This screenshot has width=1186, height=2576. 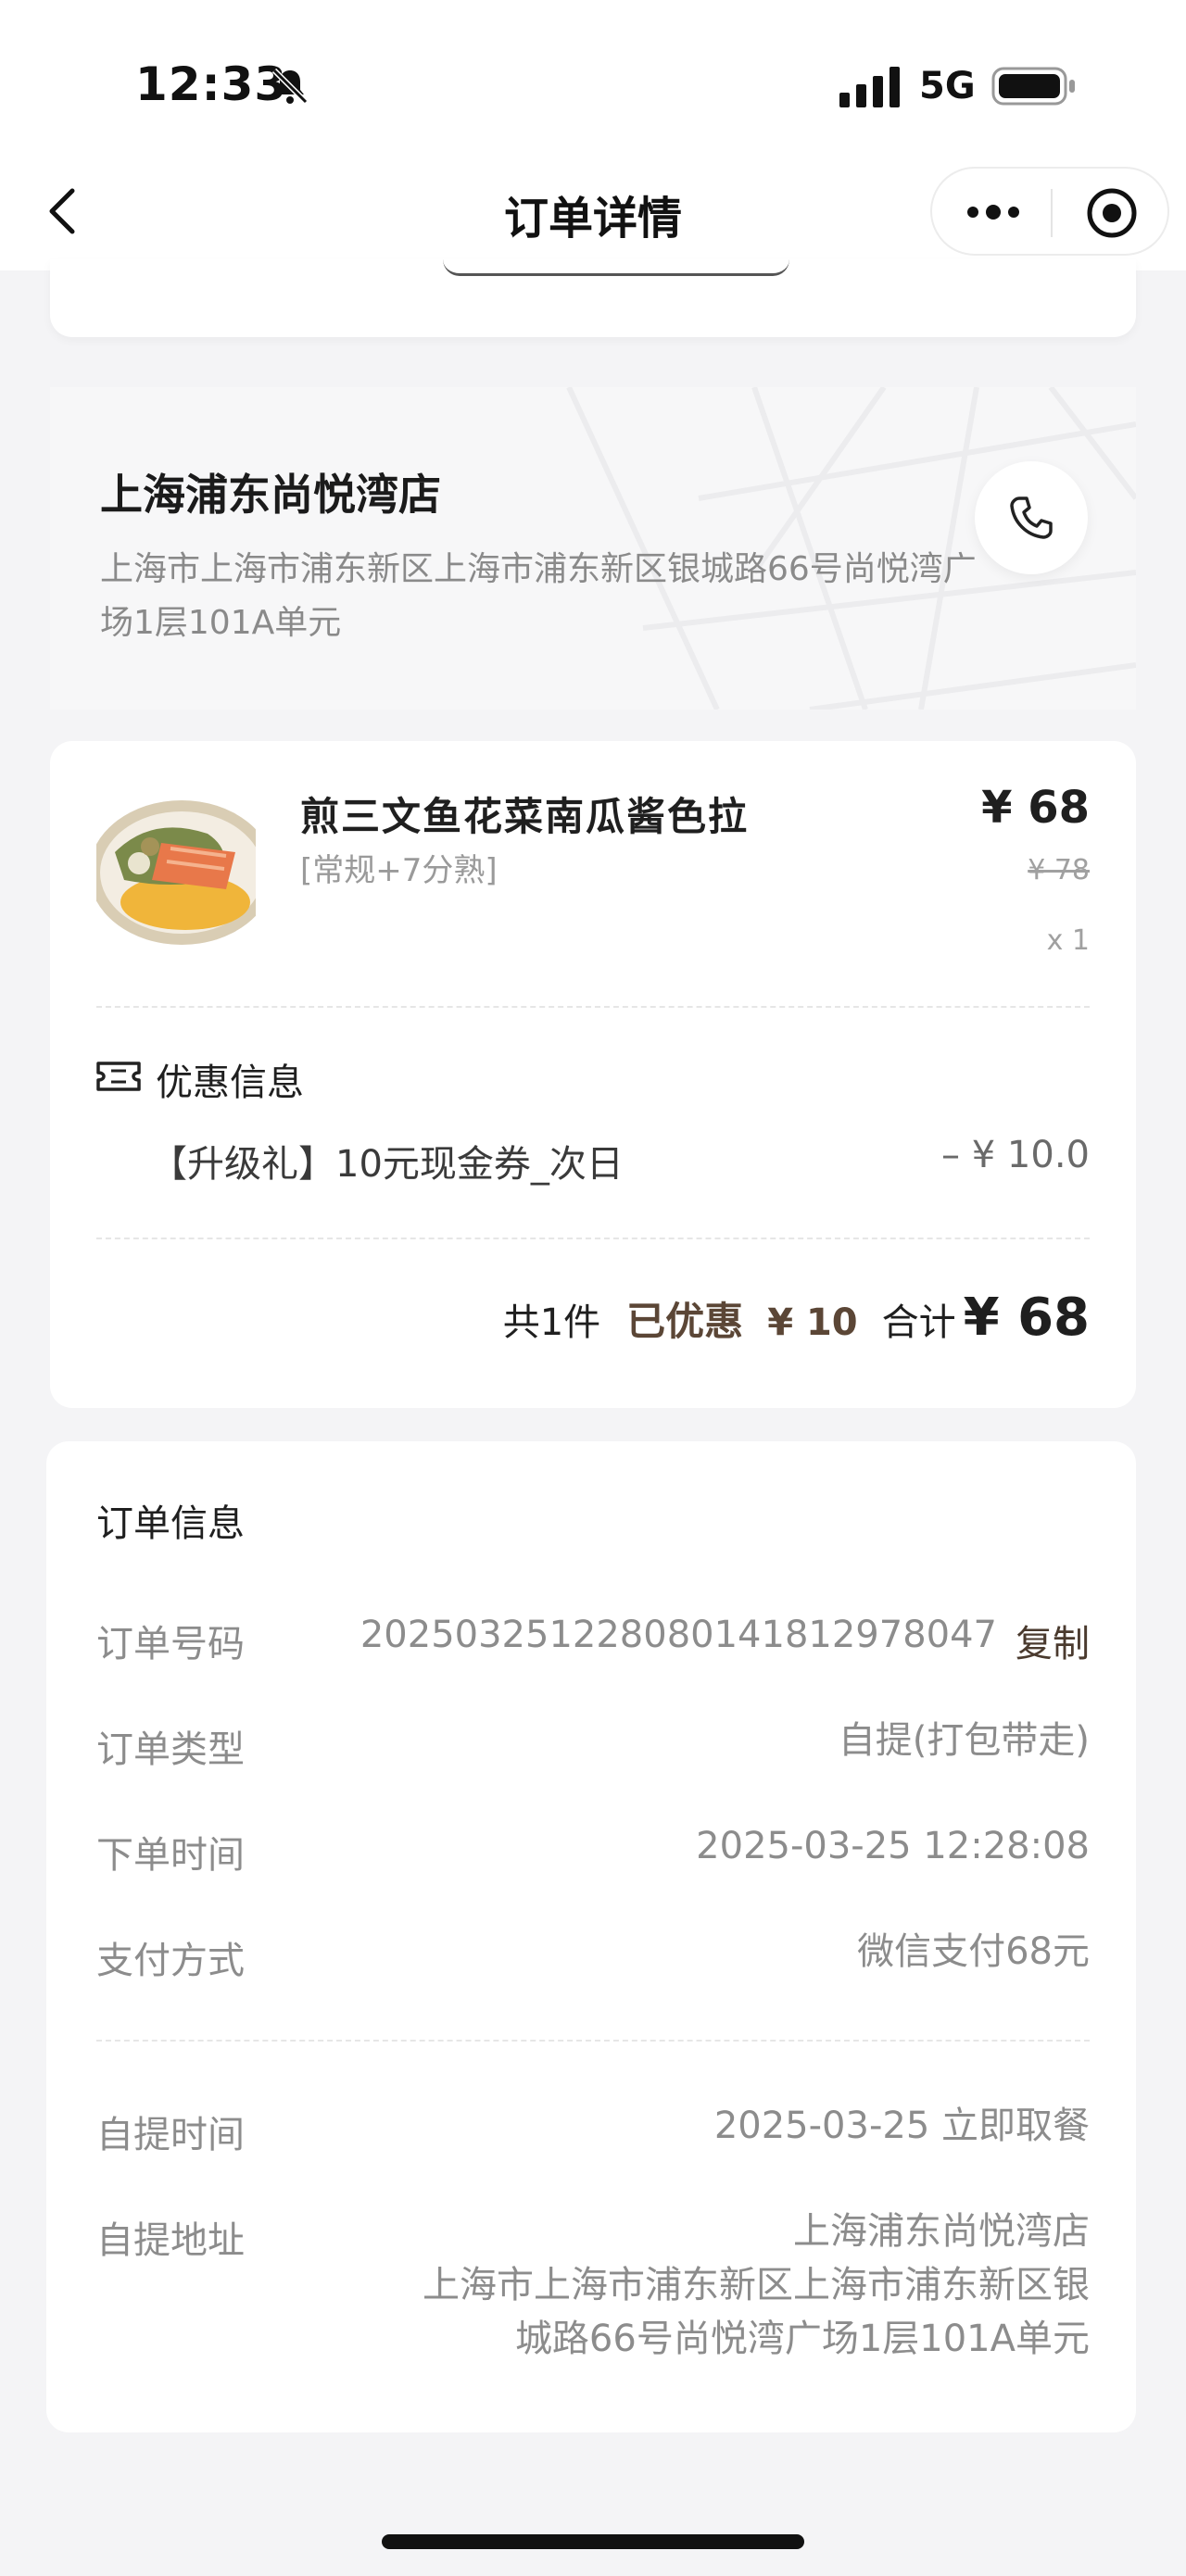 What do you see at coordinates (1035, 808) in the screenshot?
I see `product-price: ¥ 68` at bounding box center [1035, 808].